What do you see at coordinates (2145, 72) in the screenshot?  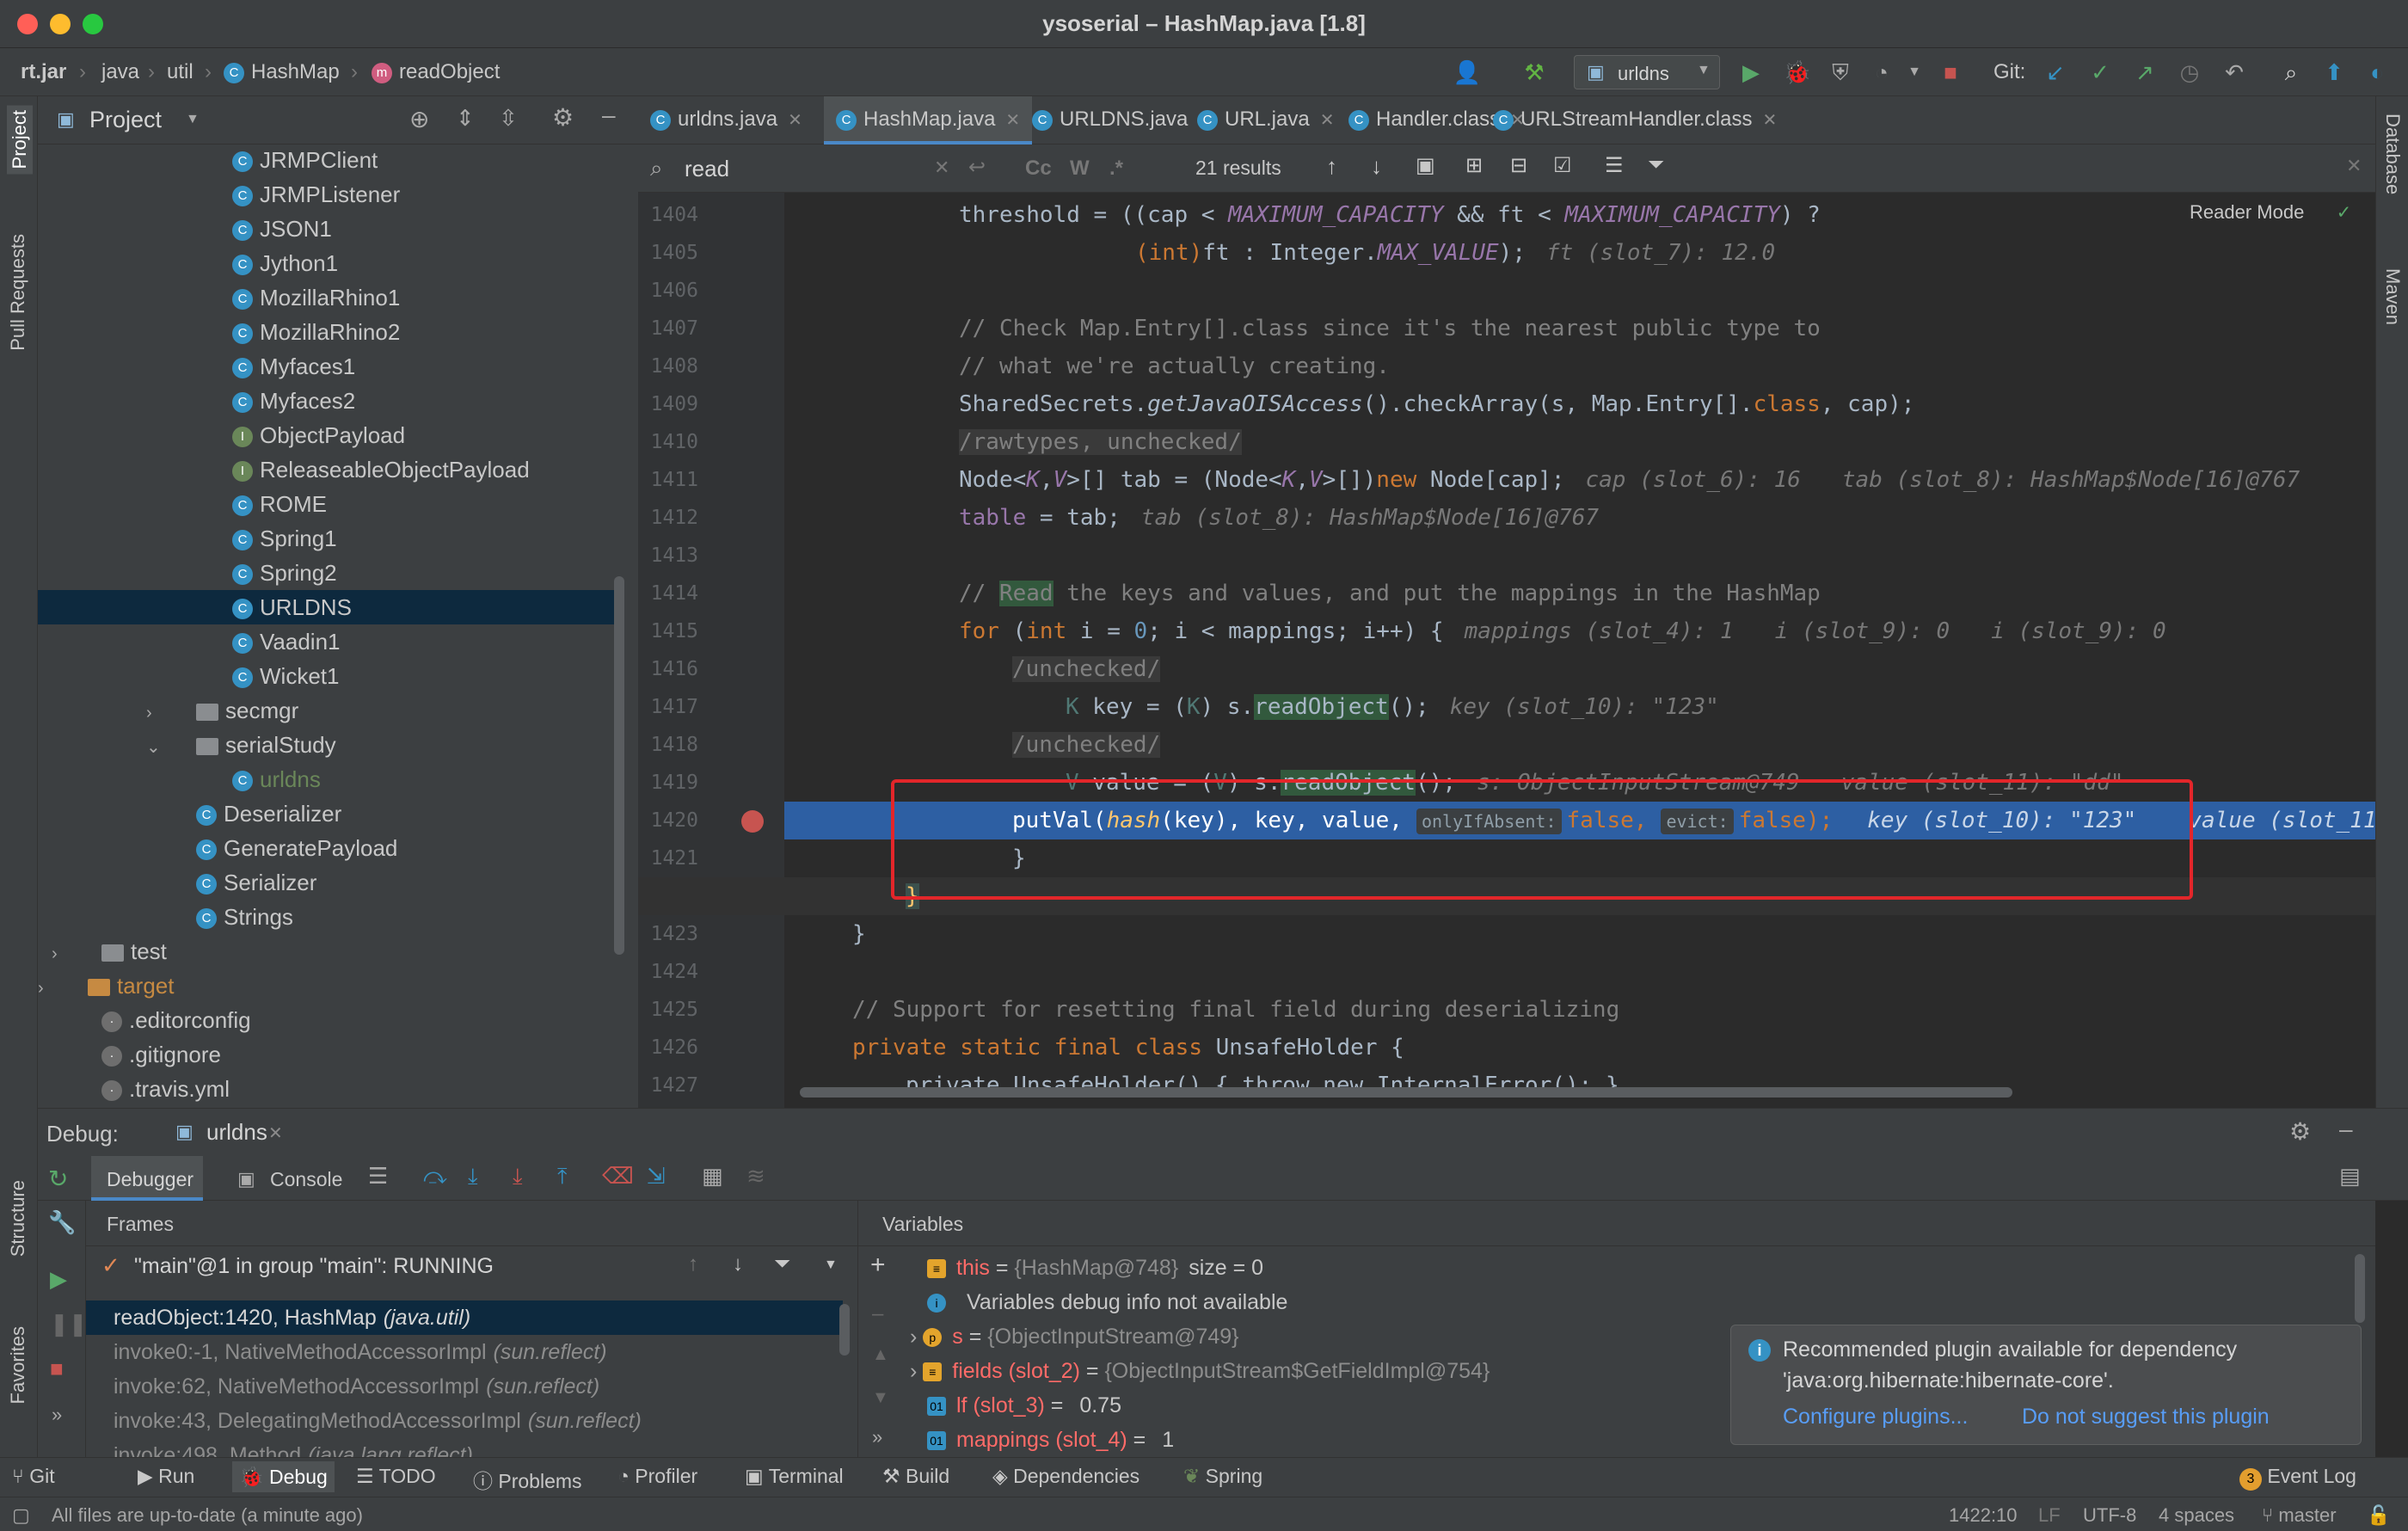 I see `git-push-icon: ↗` at bounding box center [2145, 72].